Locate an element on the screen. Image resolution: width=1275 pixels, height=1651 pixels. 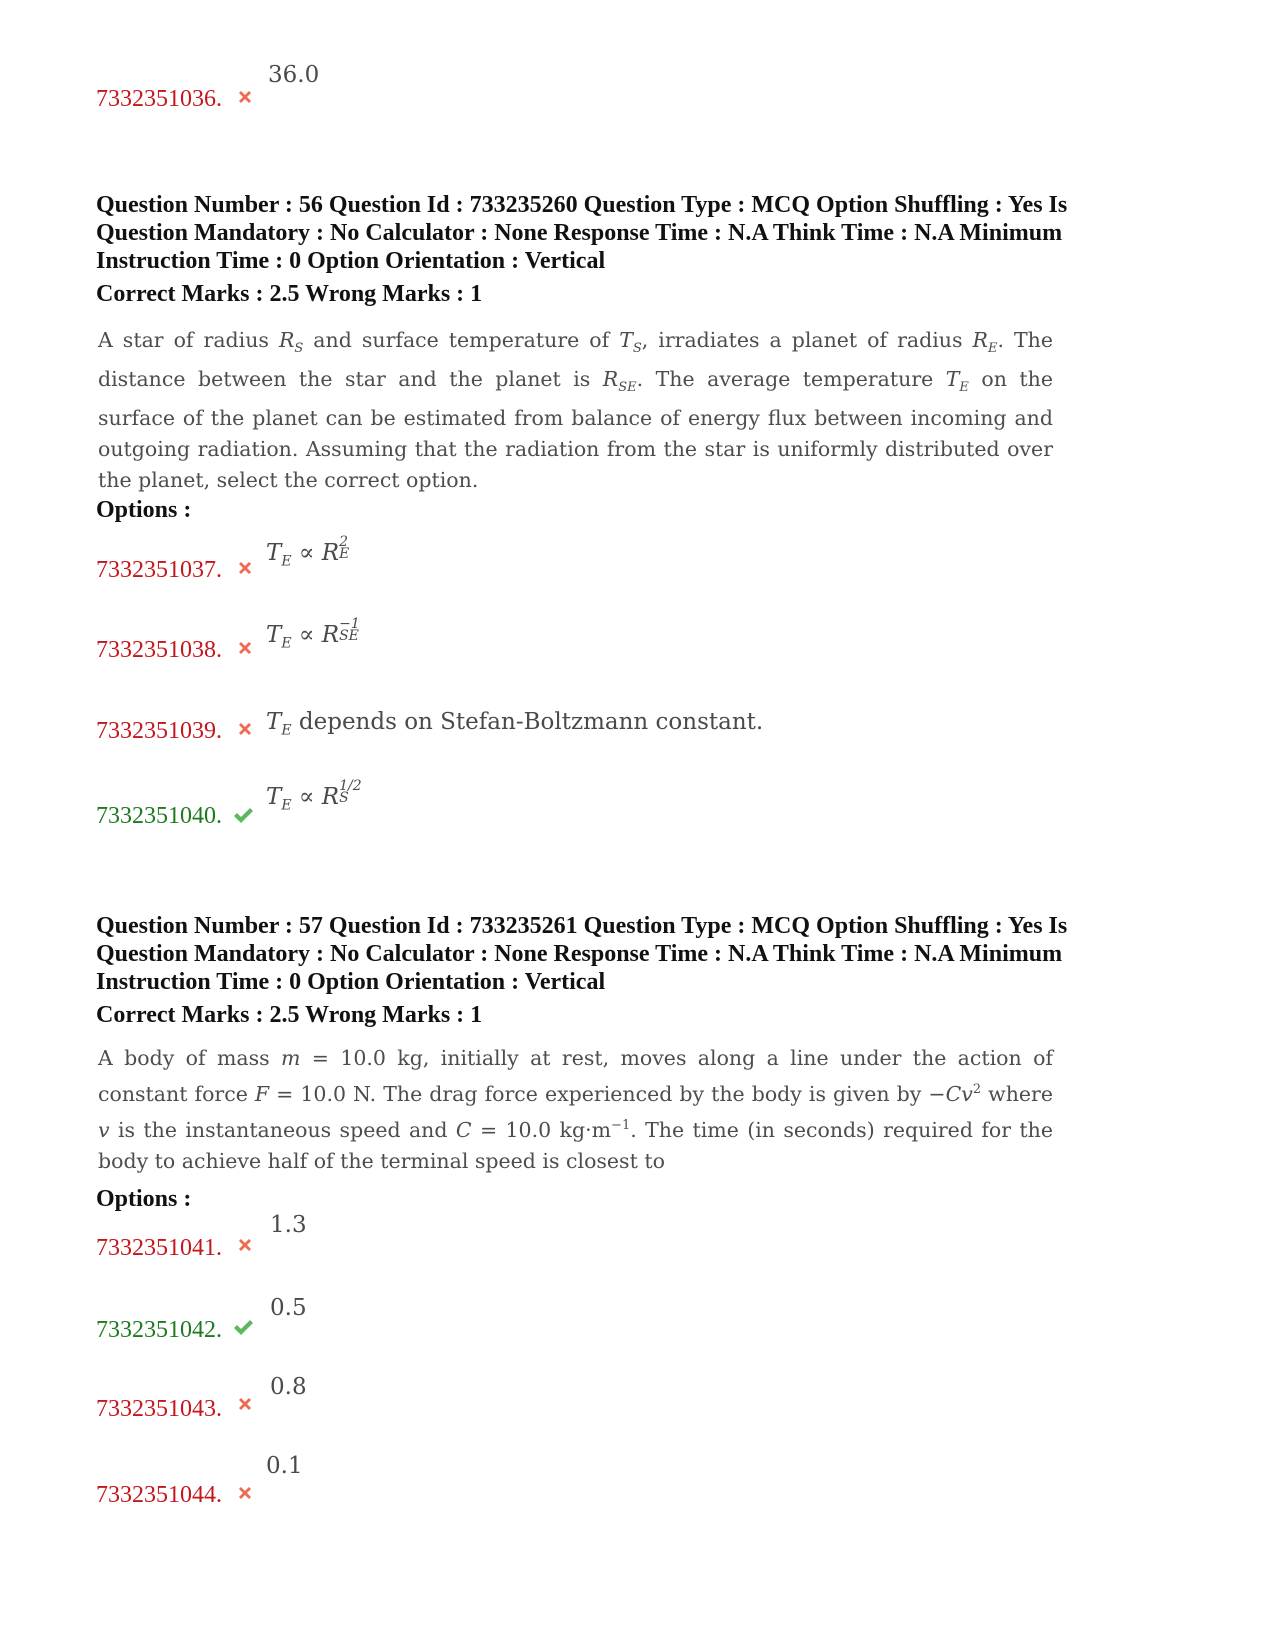
option-id: 7332351039. is located at coordinates (159, 731).